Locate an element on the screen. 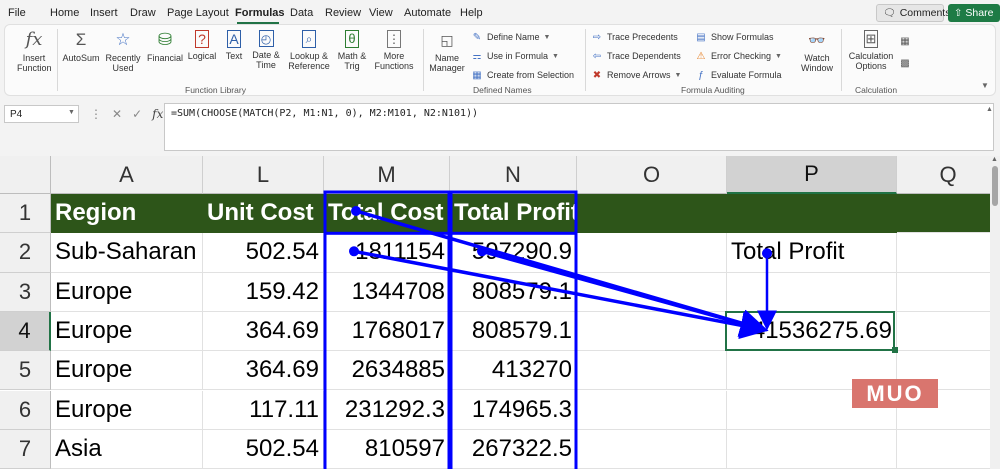 The width and height of the screenshot is (1000, 469). cell-n7: 267322.5 is located at coordinates (513, 449).